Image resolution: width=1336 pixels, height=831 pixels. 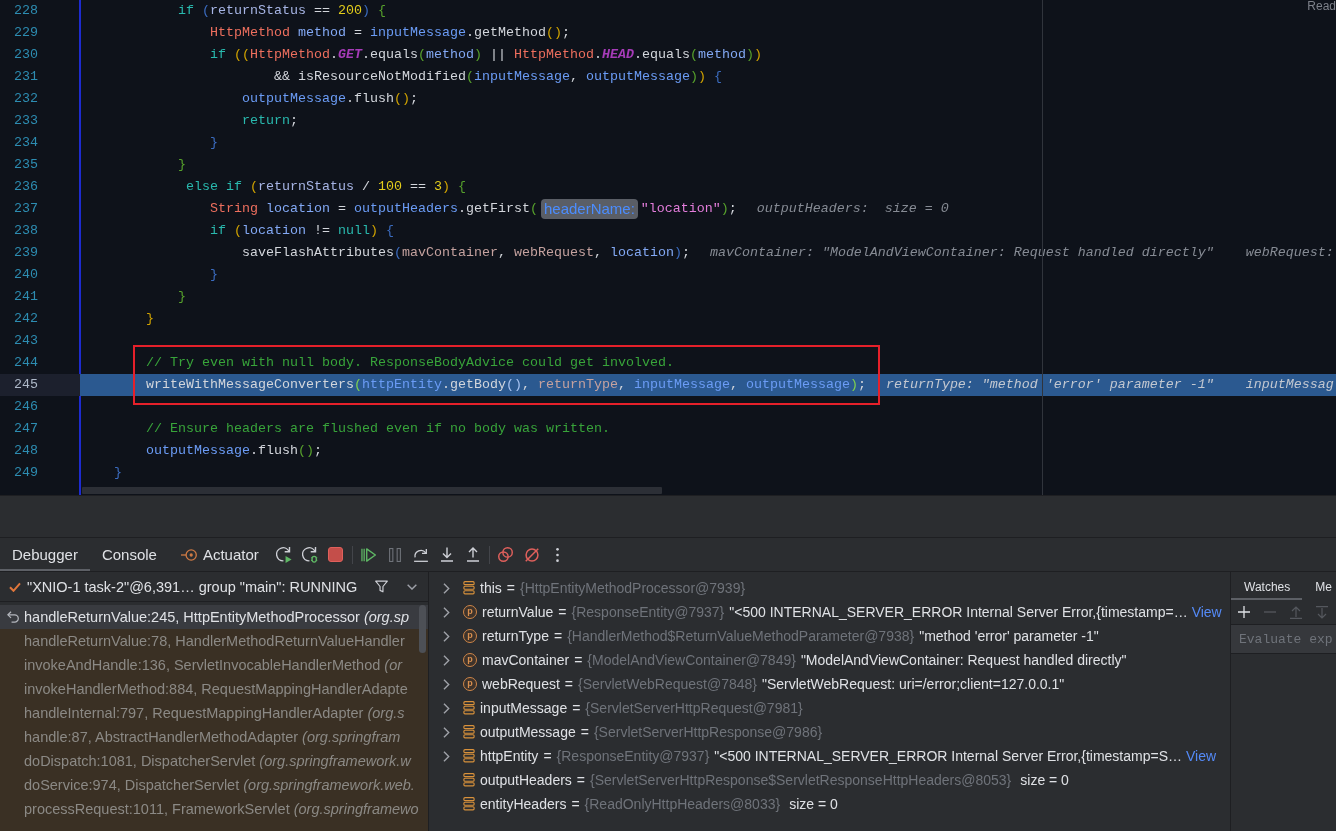 What do you see at coordinates (214, 737) in the screenshot?
I see `stack-frame: handle:87, AbstractHandlerMethodAdapter (org.springfram` at bounding box center [214, 737].